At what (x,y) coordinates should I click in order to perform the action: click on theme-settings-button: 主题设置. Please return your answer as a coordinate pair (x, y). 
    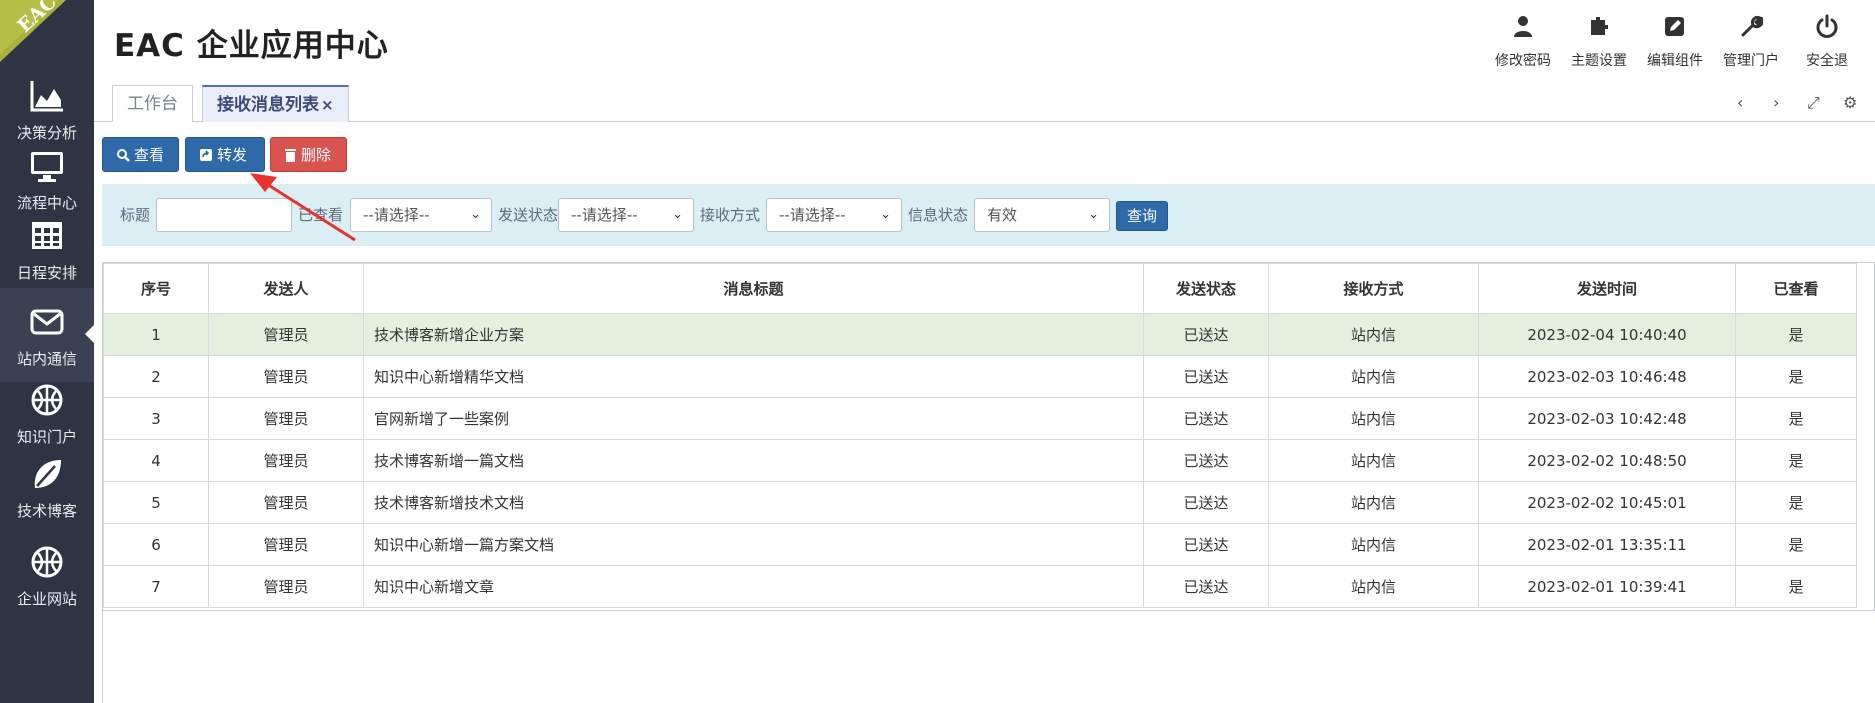
    Looking at the image, I should click on (1599, 42).